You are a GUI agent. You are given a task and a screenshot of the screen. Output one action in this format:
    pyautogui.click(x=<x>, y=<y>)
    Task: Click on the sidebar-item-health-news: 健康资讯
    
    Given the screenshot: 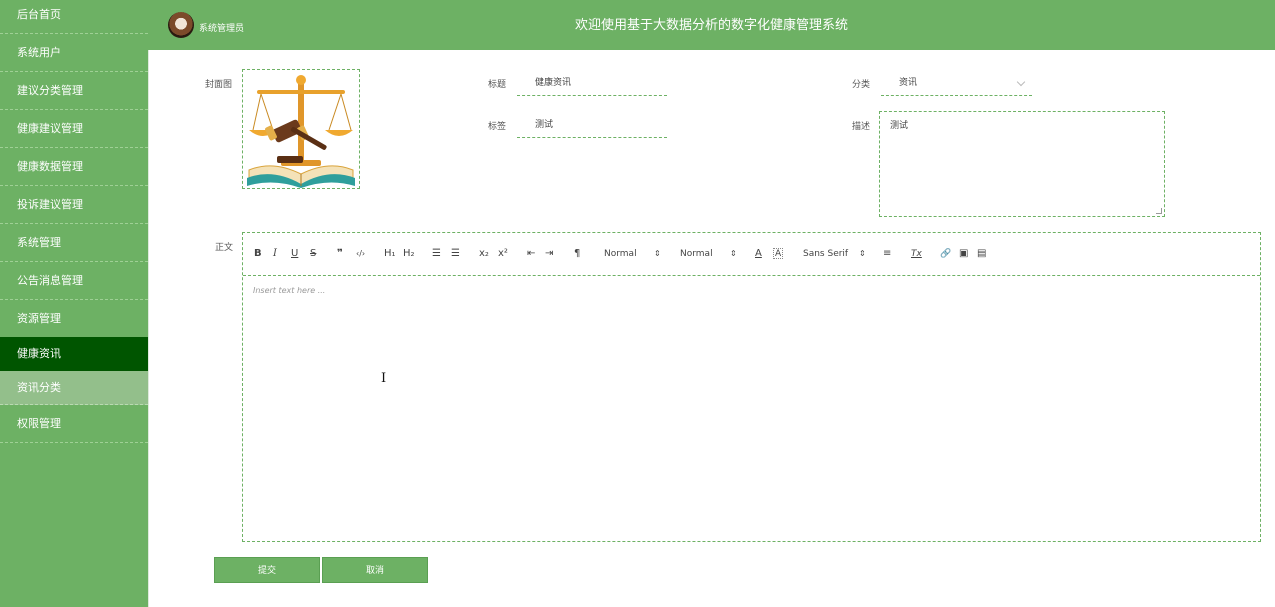 What is the action you would take?
    pyautogui.click(x=74, y=354)
    